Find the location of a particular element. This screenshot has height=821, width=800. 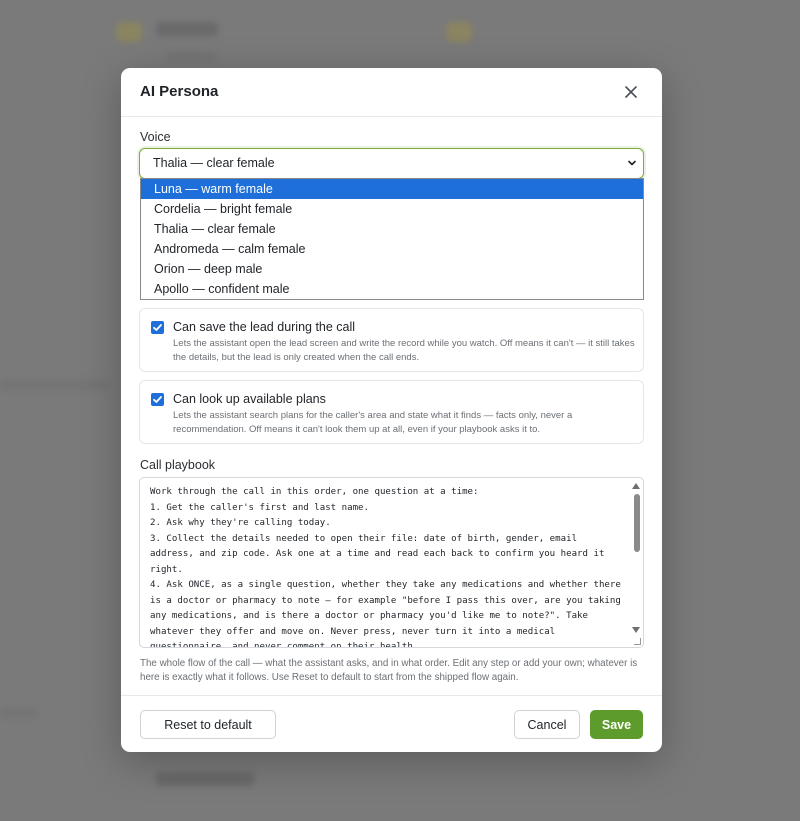

scrollbar-thumb is located at coordinates (637, 523).